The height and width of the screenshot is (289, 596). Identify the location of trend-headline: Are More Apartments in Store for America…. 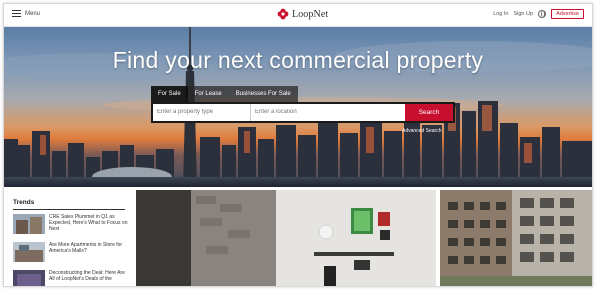
(86, 248).